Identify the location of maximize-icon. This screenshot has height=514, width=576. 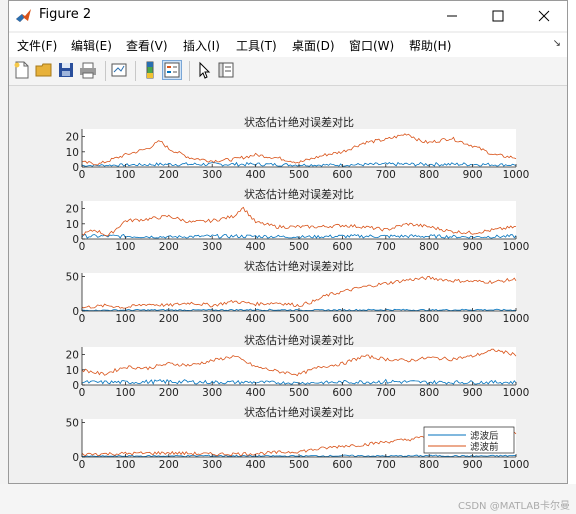
(498, 16).